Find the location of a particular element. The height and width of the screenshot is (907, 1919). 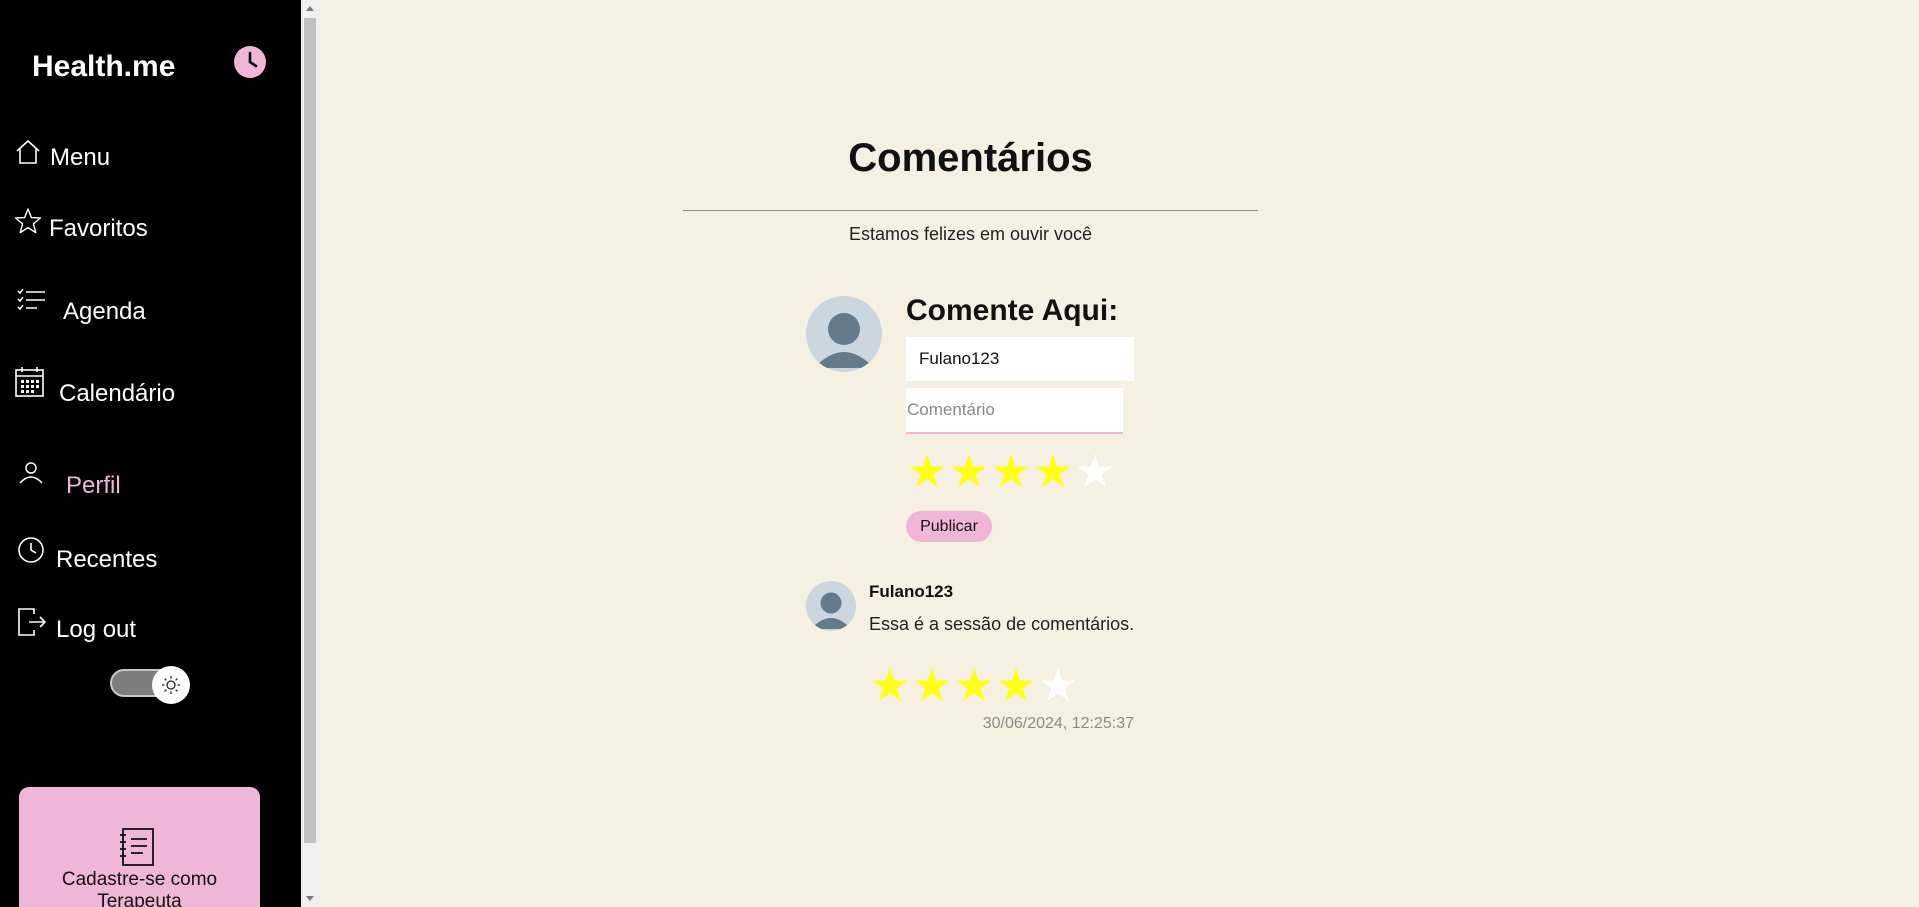

rating-stars-input: ★ ★ ★ ★ ★ is located at coordinates (1011, 471).